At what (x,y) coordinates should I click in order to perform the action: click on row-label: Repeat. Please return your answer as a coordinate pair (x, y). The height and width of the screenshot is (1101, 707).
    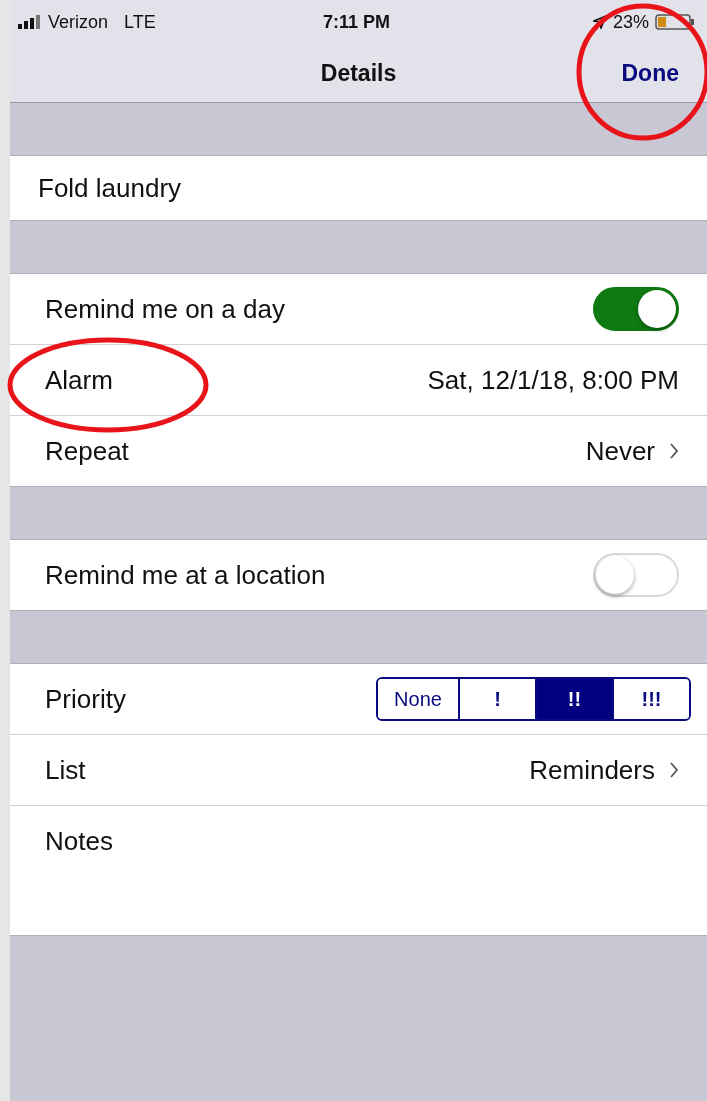
    Looking at the image, I should click on (87, 451).